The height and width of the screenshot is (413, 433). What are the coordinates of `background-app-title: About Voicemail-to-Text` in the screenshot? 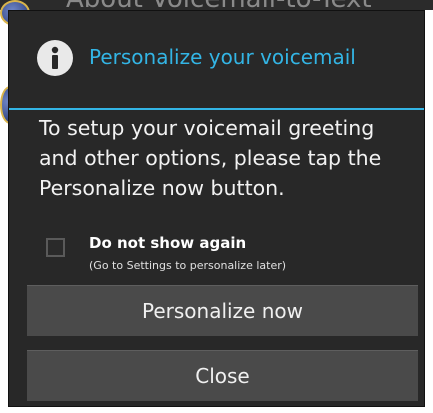 It's located at (219, 5).